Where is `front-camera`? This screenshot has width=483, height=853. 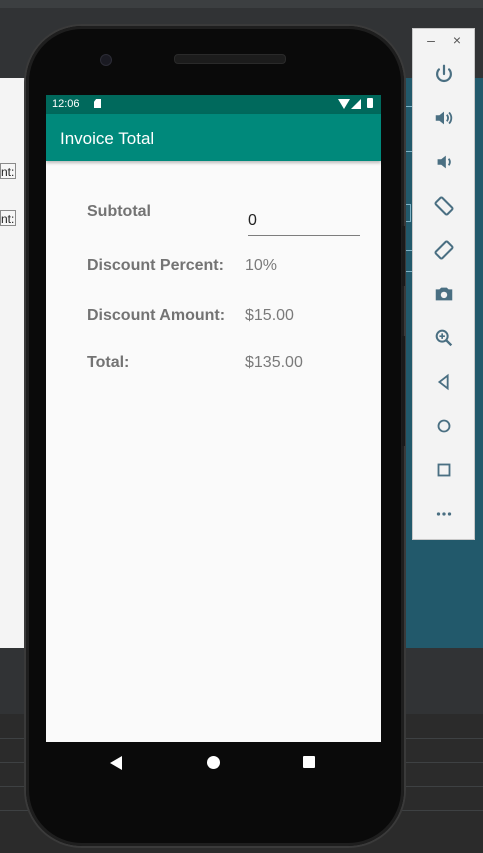
front-camera is located at coordinates (106, 60).